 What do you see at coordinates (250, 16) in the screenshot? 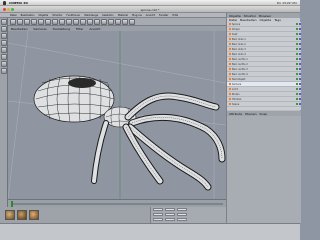
I see `panel-tab: Struktur` at bounding box center [250, 16].